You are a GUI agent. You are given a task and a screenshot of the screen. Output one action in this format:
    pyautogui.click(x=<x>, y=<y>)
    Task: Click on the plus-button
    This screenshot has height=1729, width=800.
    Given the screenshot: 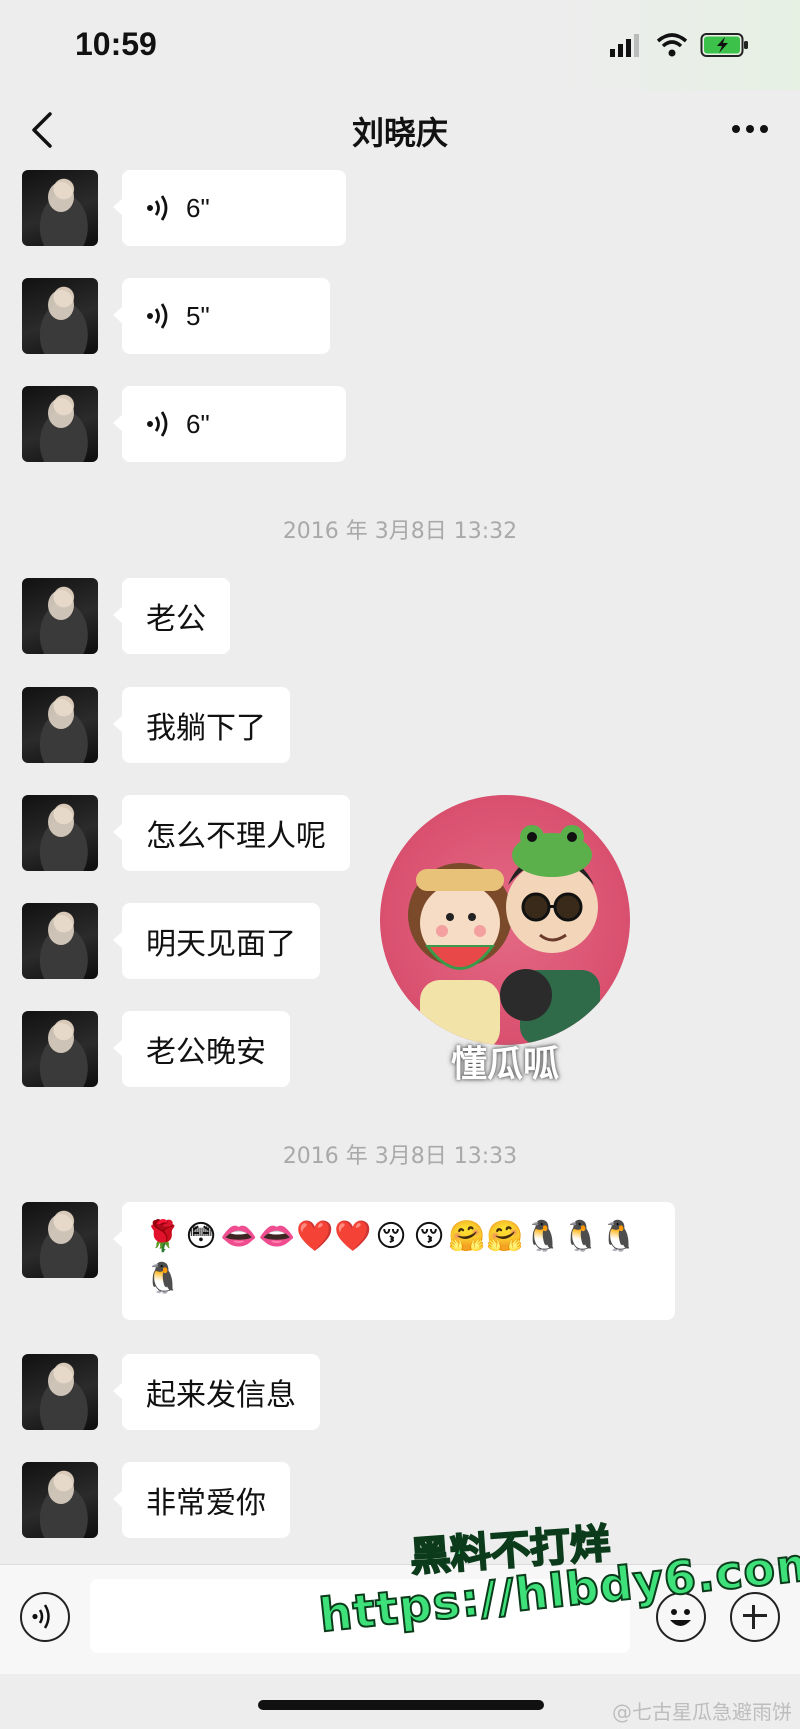 What is the action you would take?
    pyautogui.click(x=755, y=1617)
    